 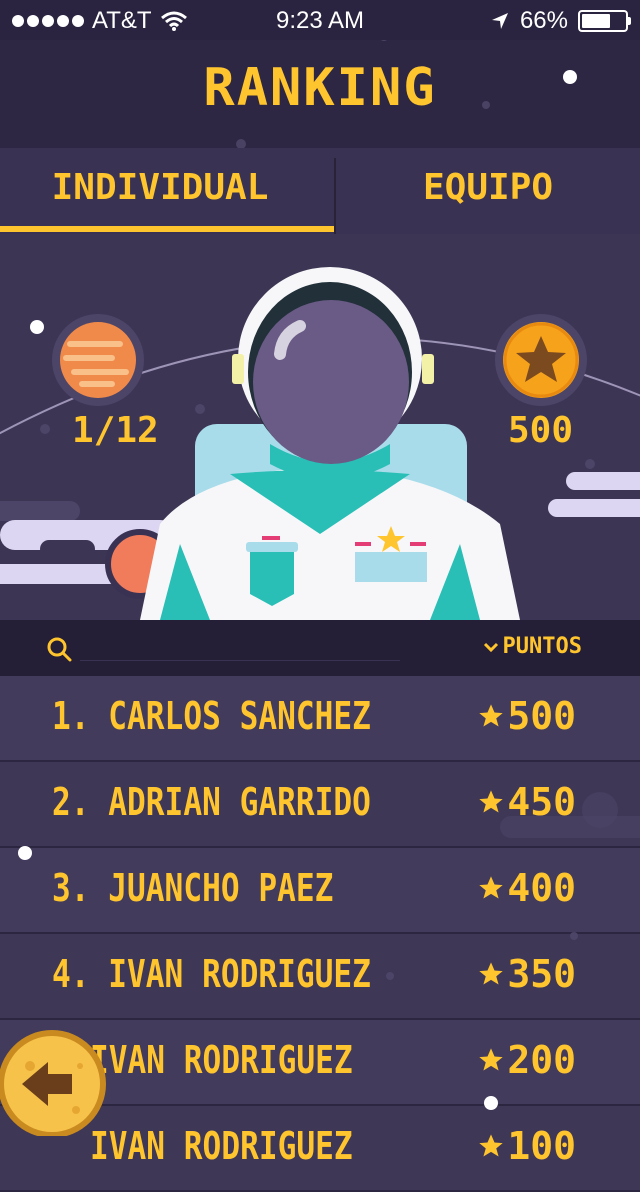 I want to click on player-points: 400, so click(x=526, y=888).